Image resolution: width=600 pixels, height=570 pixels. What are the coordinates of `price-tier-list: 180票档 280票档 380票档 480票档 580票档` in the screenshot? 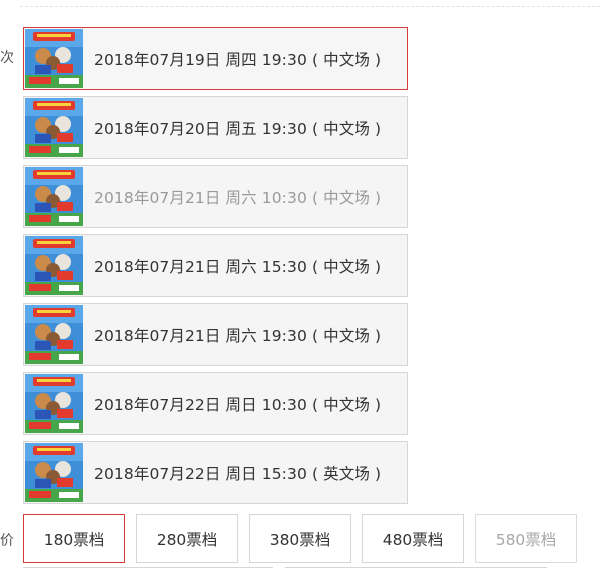 It's located at (305, 538).